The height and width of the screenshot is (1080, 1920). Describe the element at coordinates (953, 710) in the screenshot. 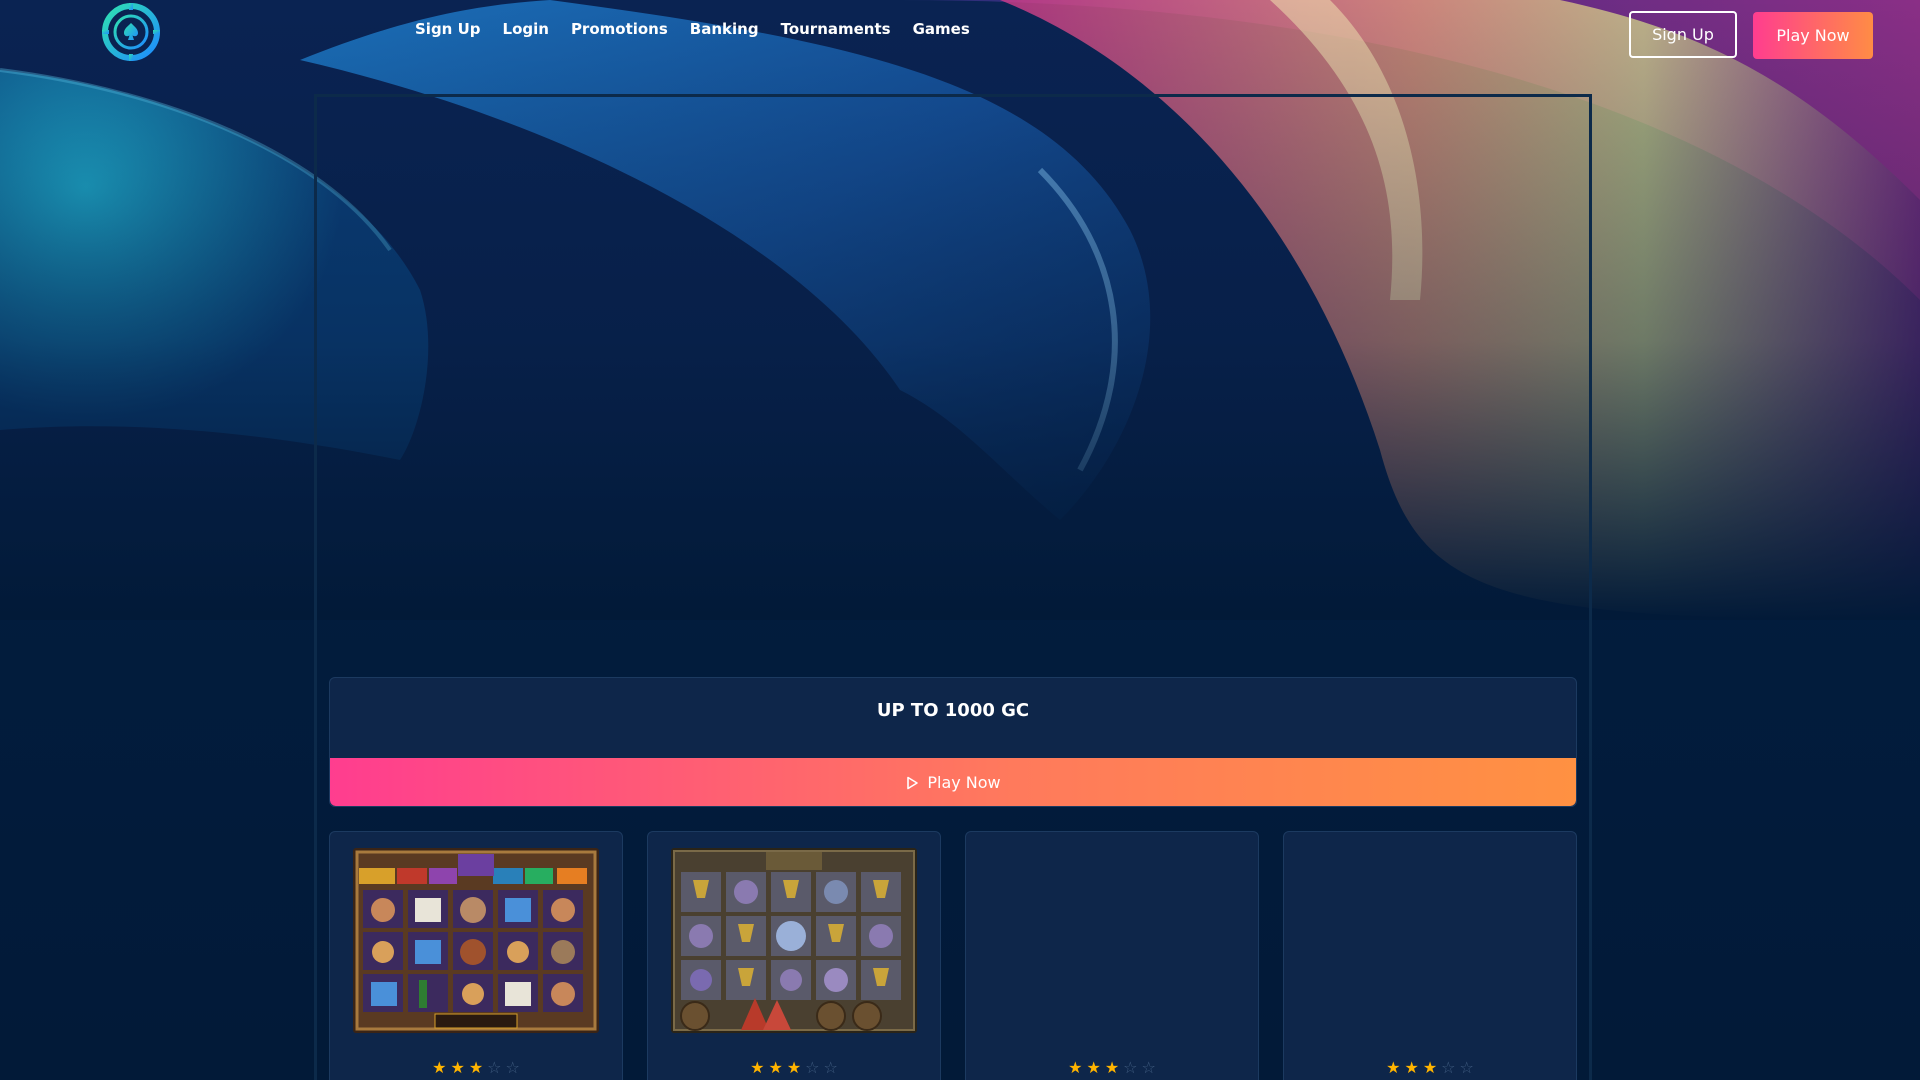

I see `promo-title: UP TO 1000 GC` at that location.